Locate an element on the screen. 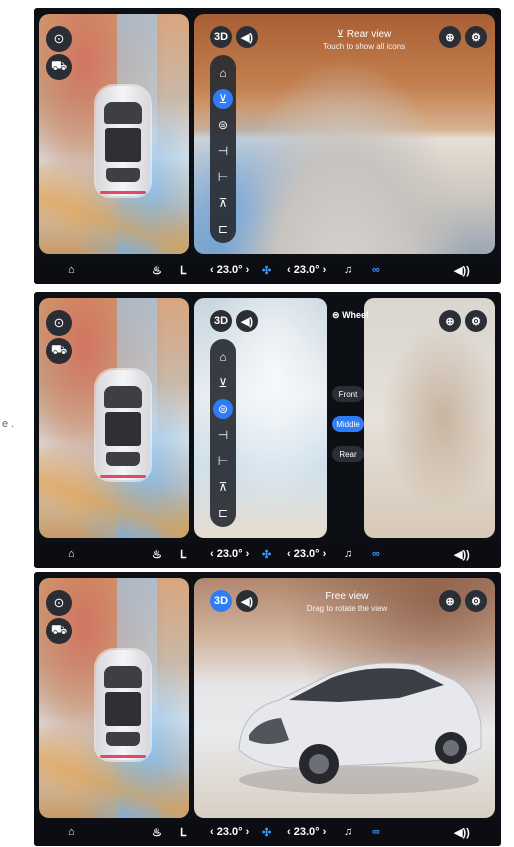  wheel-label: ⊜ Wheel is located at coordinates (350, 315).